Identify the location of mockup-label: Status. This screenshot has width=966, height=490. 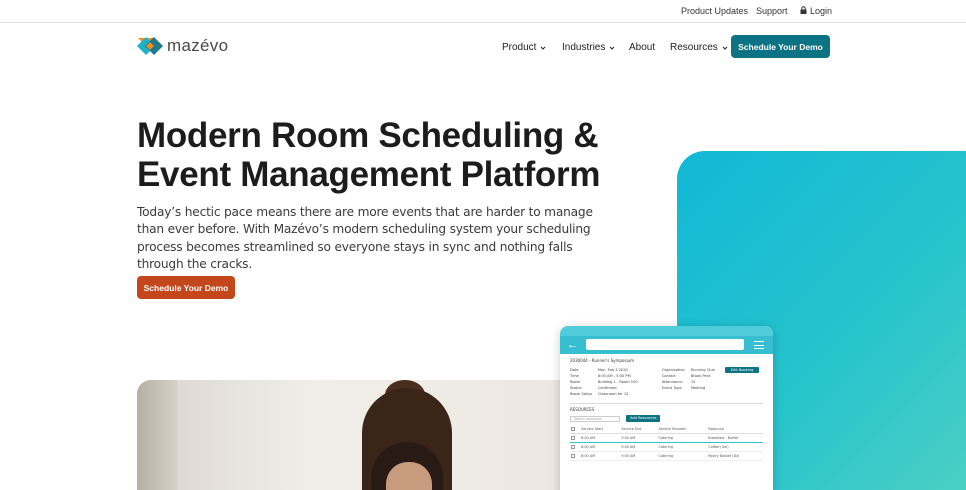
(576, 388).